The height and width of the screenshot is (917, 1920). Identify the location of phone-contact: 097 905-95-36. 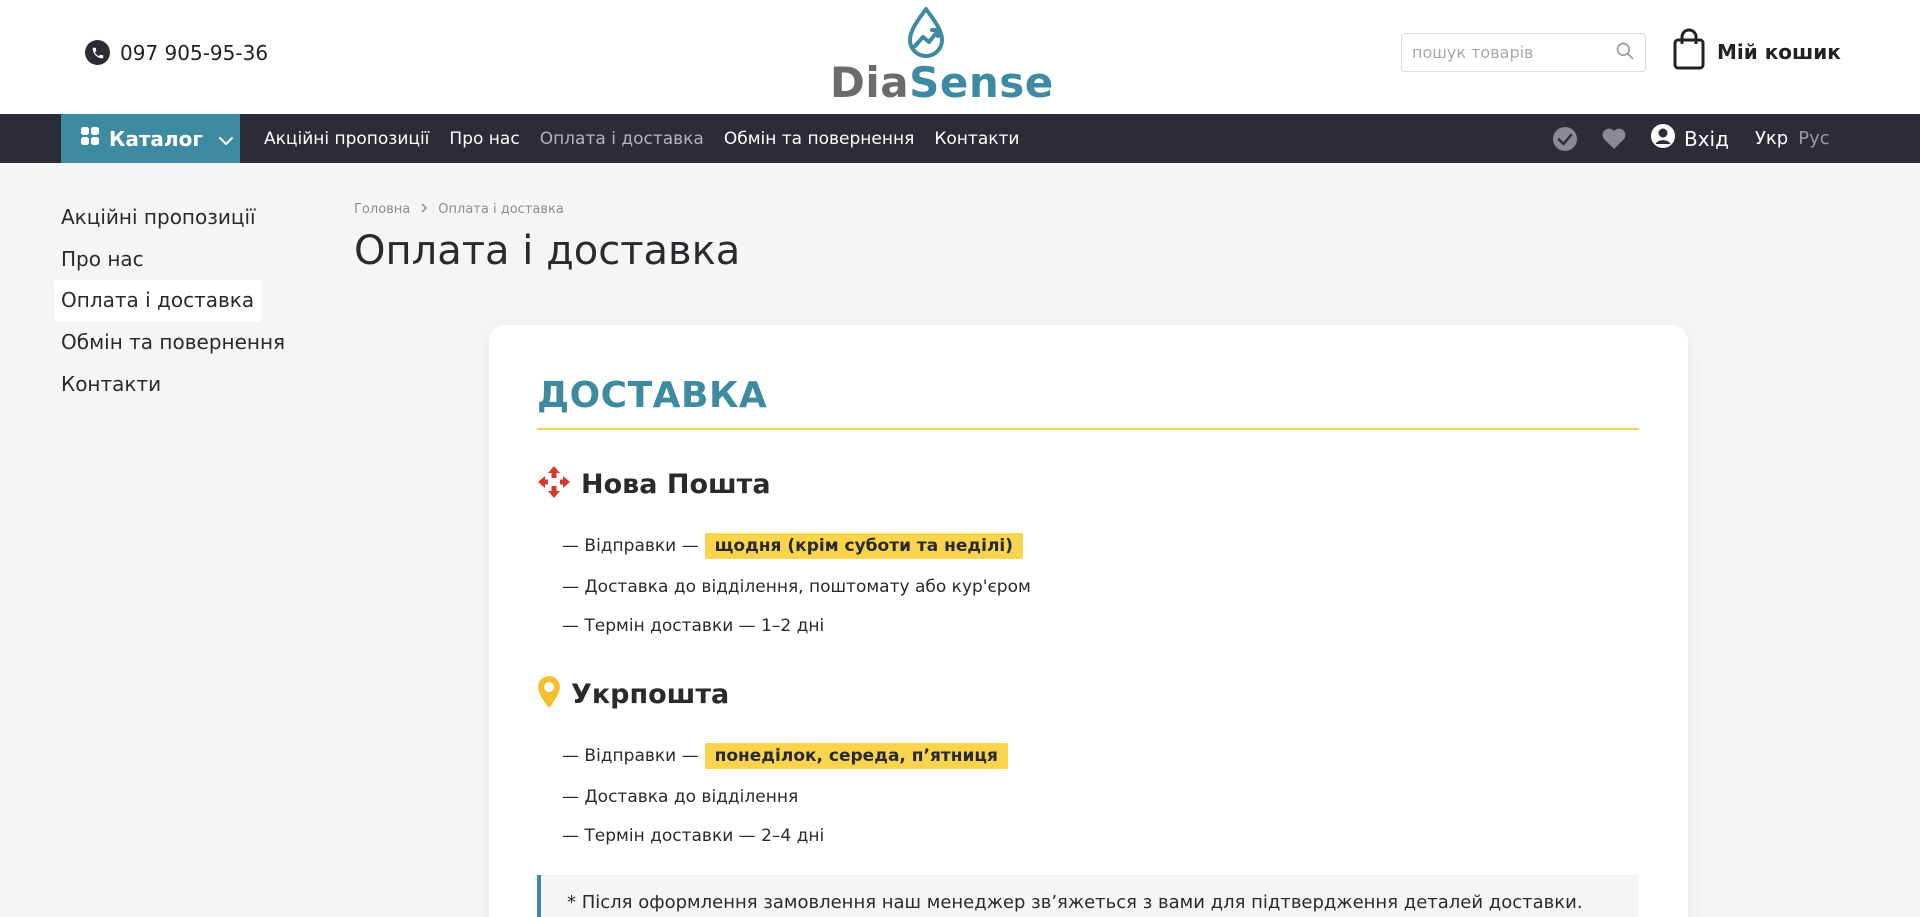
(176, 52).